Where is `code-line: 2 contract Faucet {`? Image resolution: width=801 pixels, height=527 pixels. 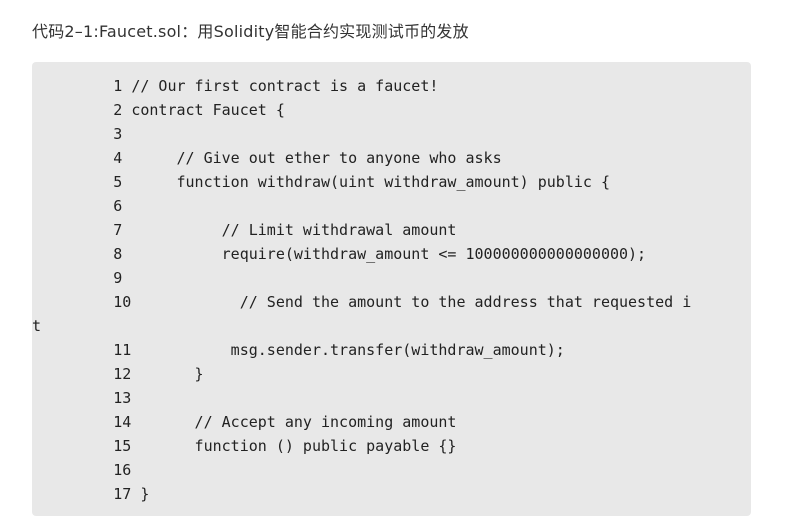 code-line: 2 contract Faucet { is located at coordinates (158, 110).